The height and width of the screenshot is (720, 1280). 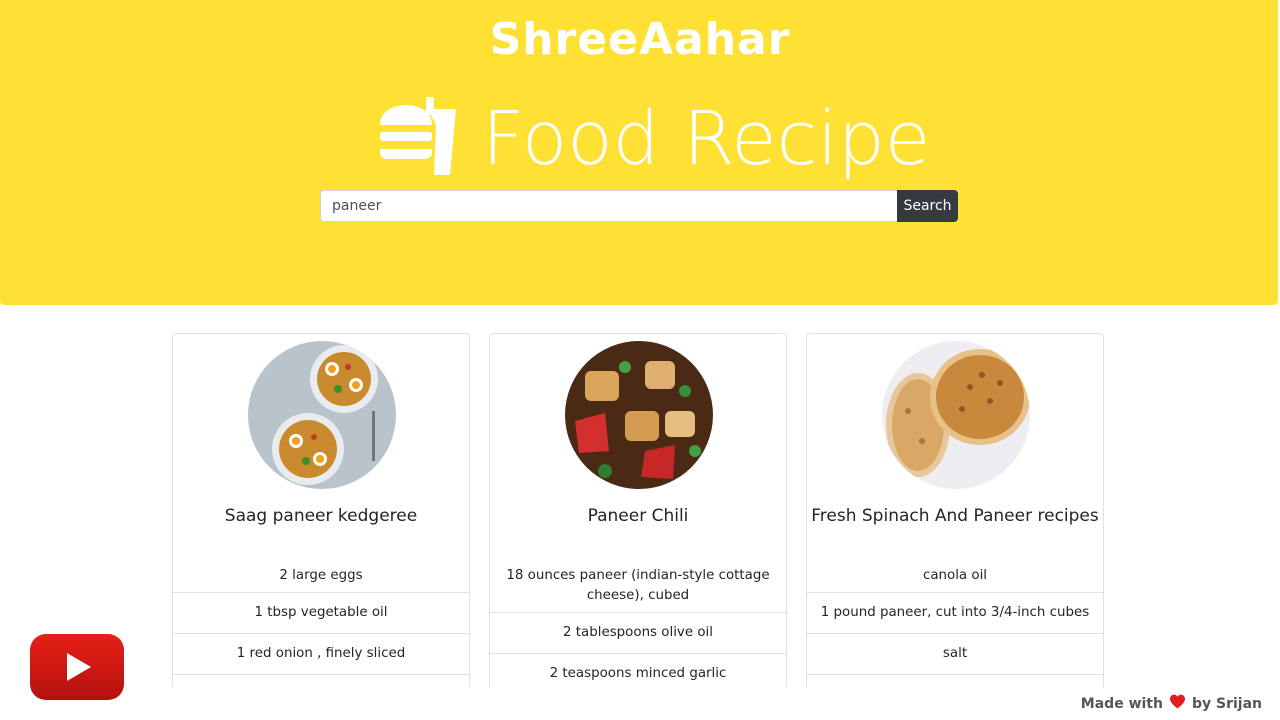 What do you see at coordinates (1177, 703) in the screenshot?
I see `heart-icon` at bounding box center [1177, 703].